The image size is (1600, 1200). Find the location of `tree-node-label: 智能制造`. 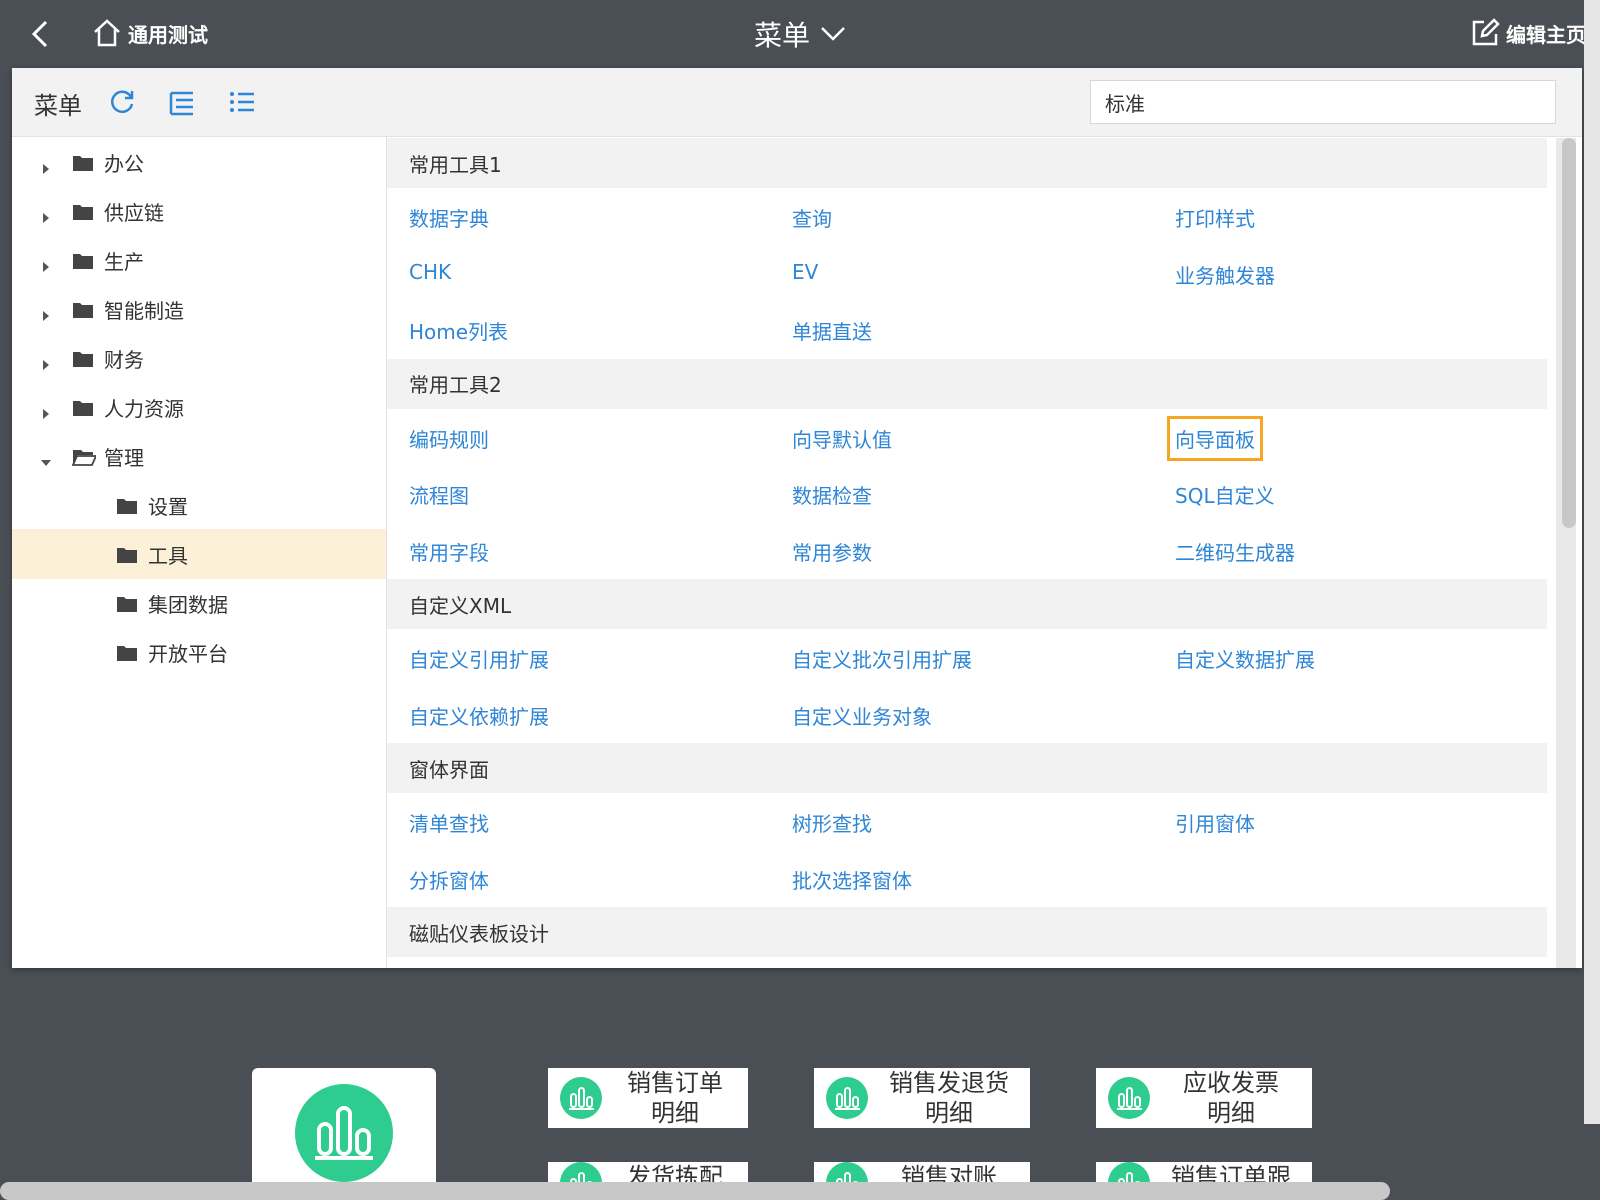

tree-node-label: 智能制造 is located at coordinates (144, 310).